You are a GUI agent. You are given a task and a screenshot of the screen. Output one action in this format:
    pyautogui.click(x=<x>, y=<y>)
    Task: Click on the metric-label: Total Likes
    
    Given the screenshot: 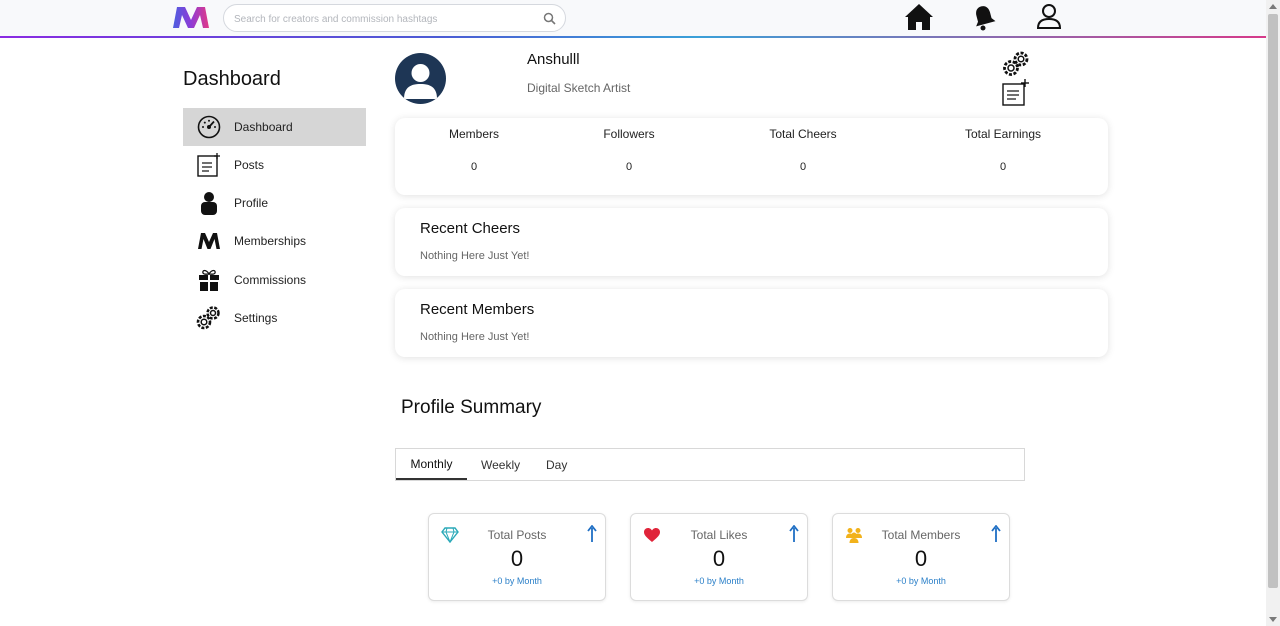 What is the action you would take?
    pyautogui.click(x=719, y=535)
    